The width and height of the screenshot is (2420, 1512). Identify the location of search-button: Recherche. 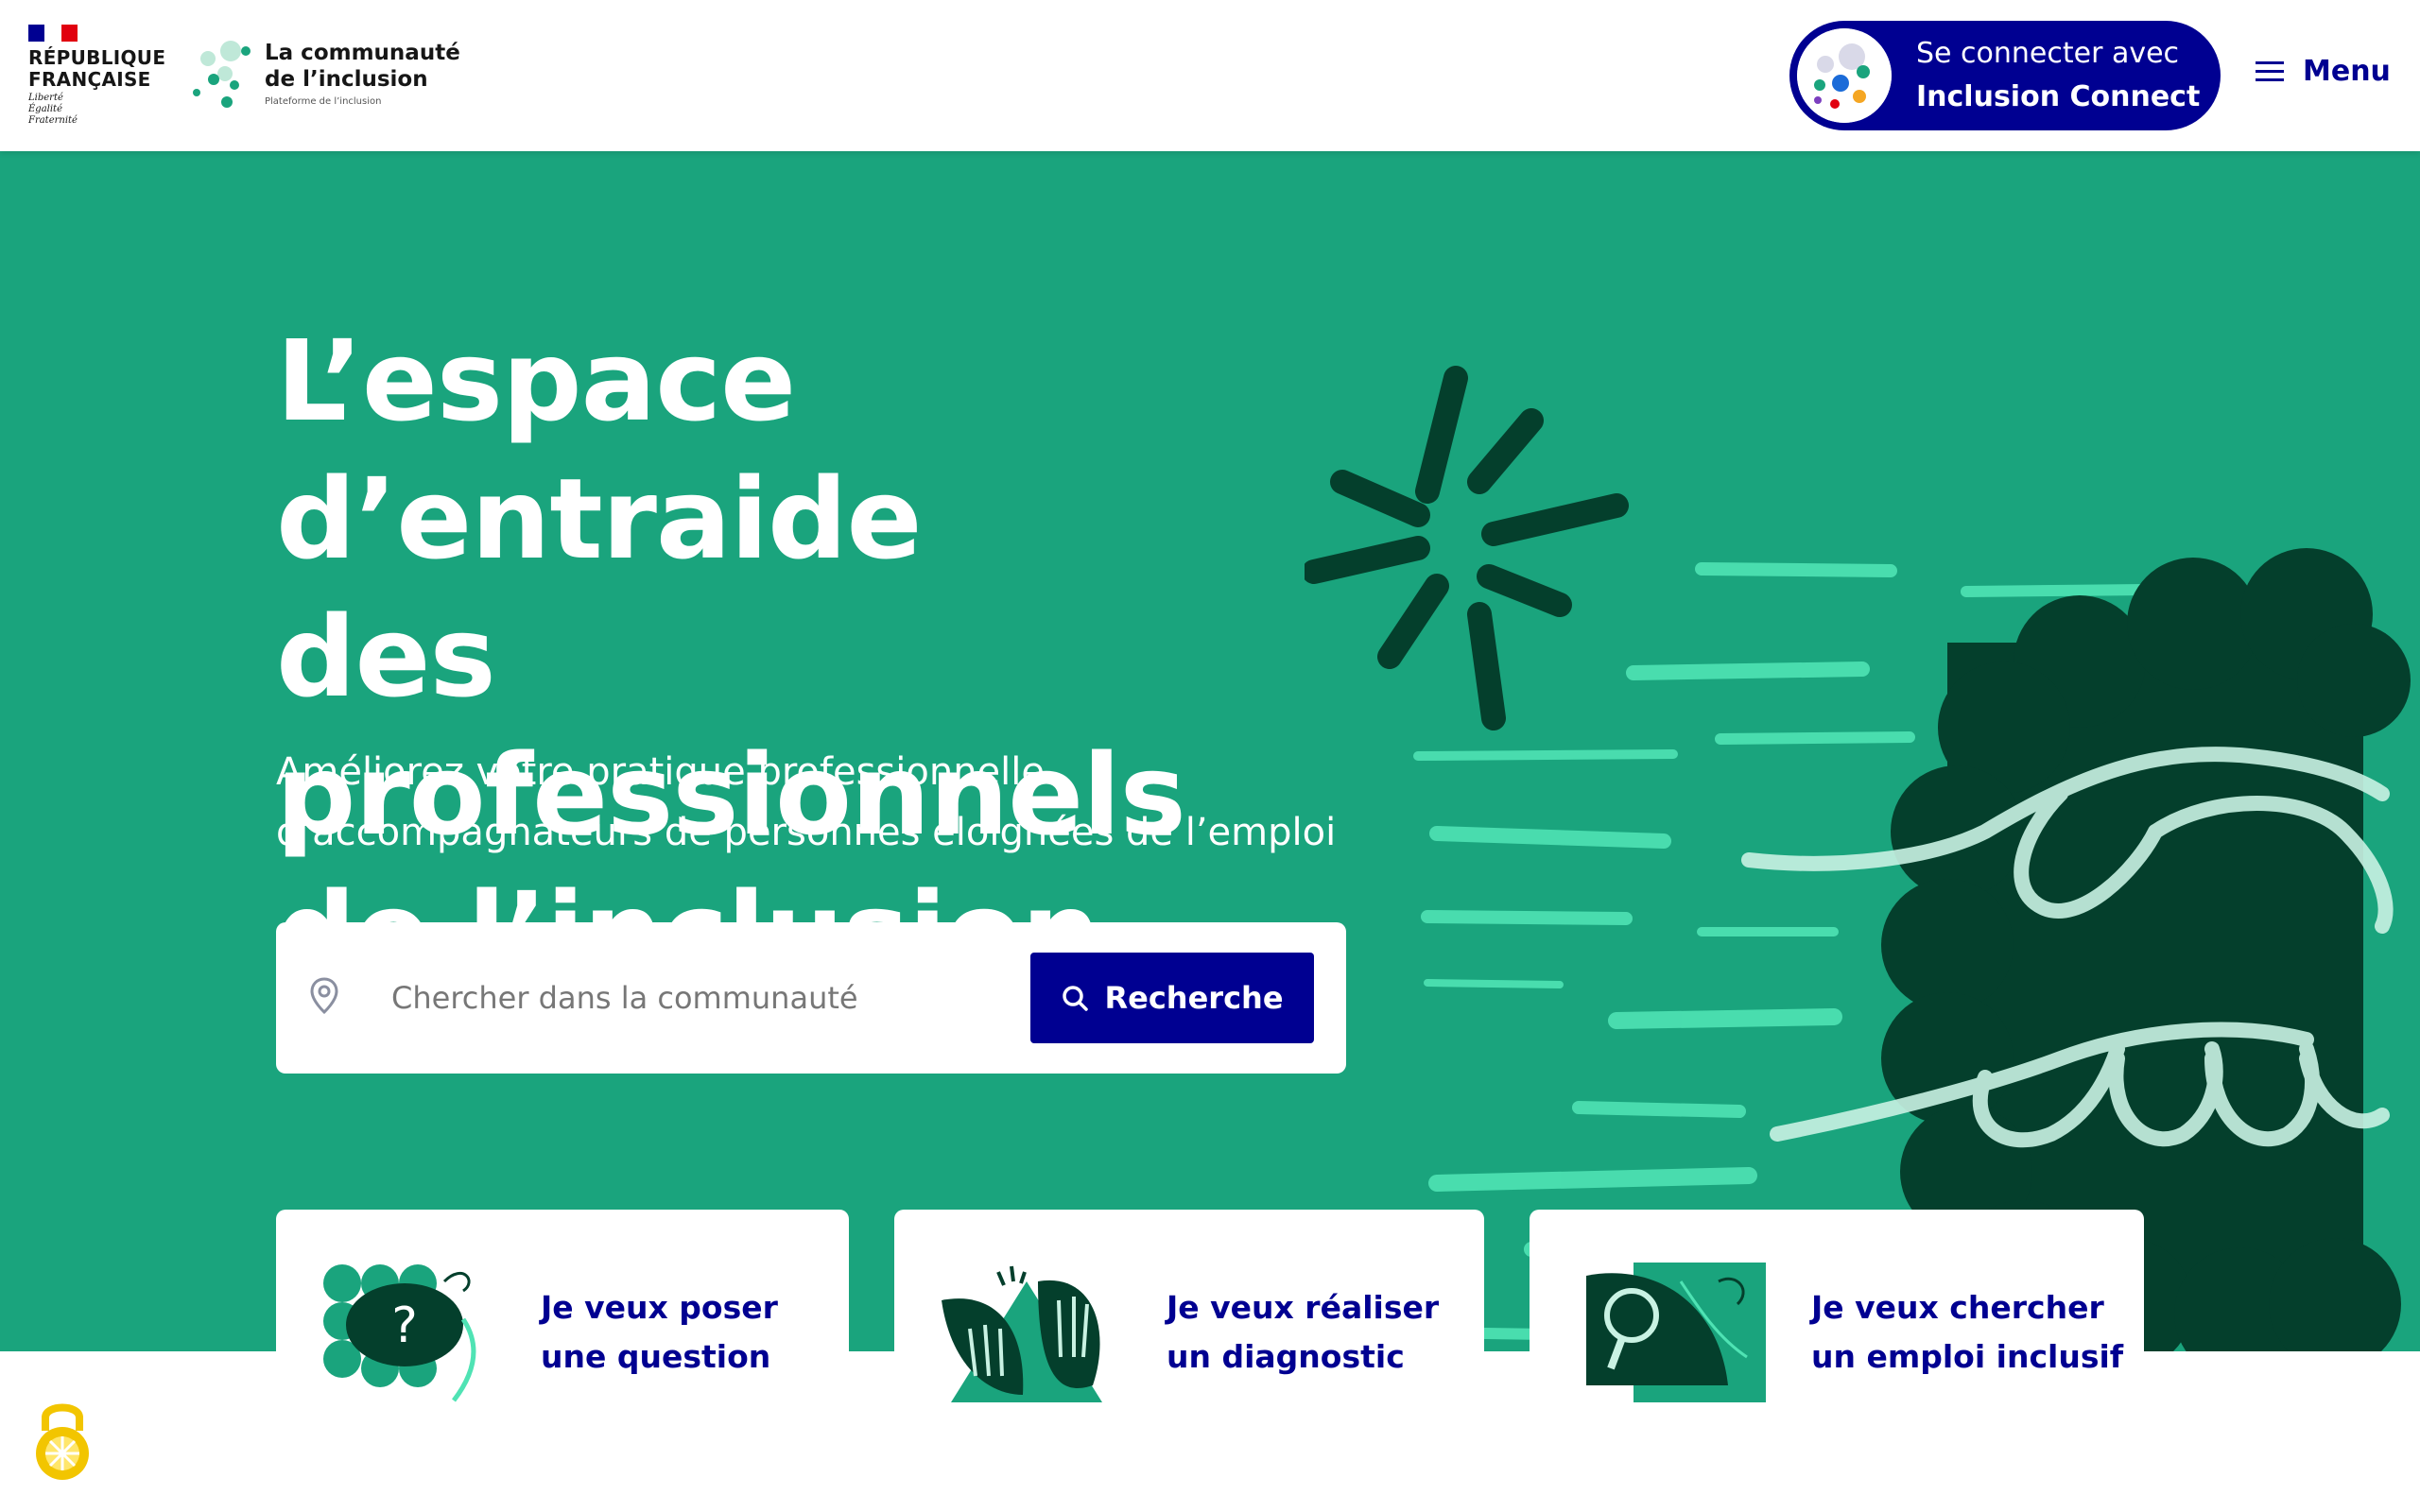
(1172, 998).